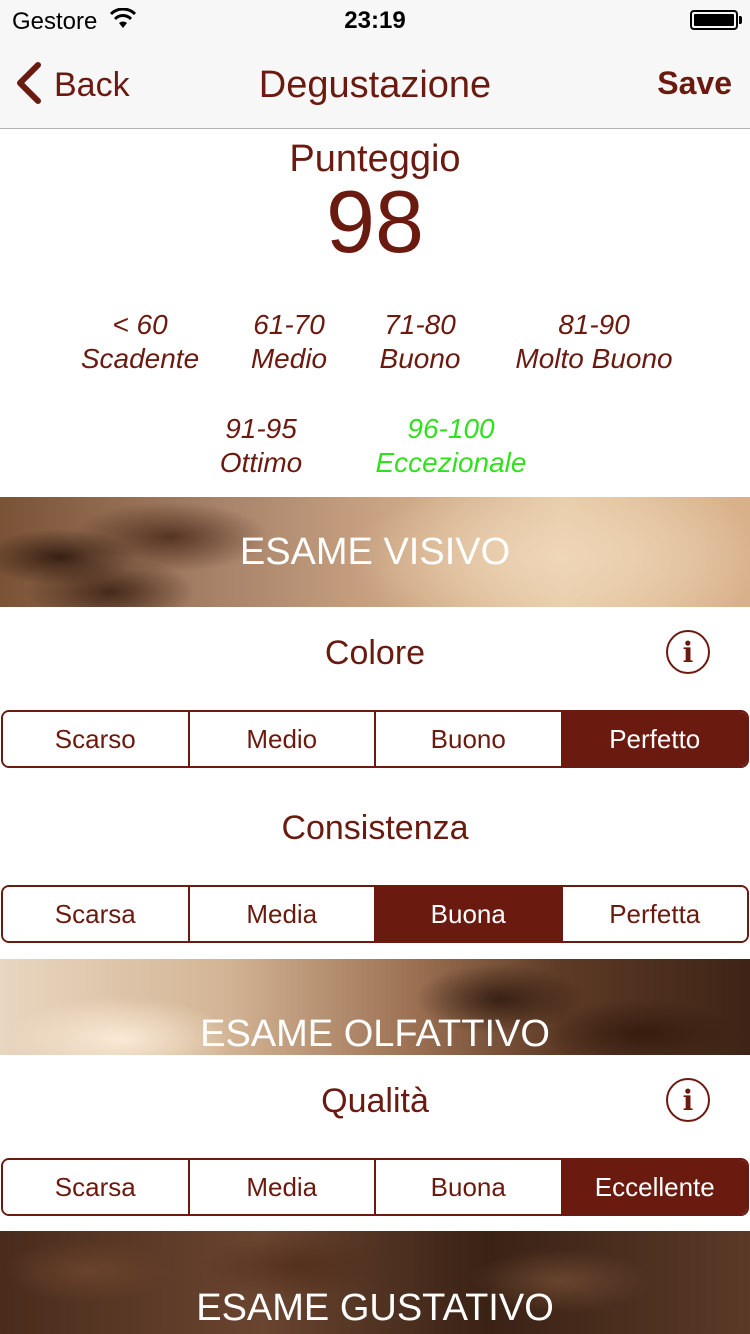  I want to click on score-value: 98, so click(375, 221).